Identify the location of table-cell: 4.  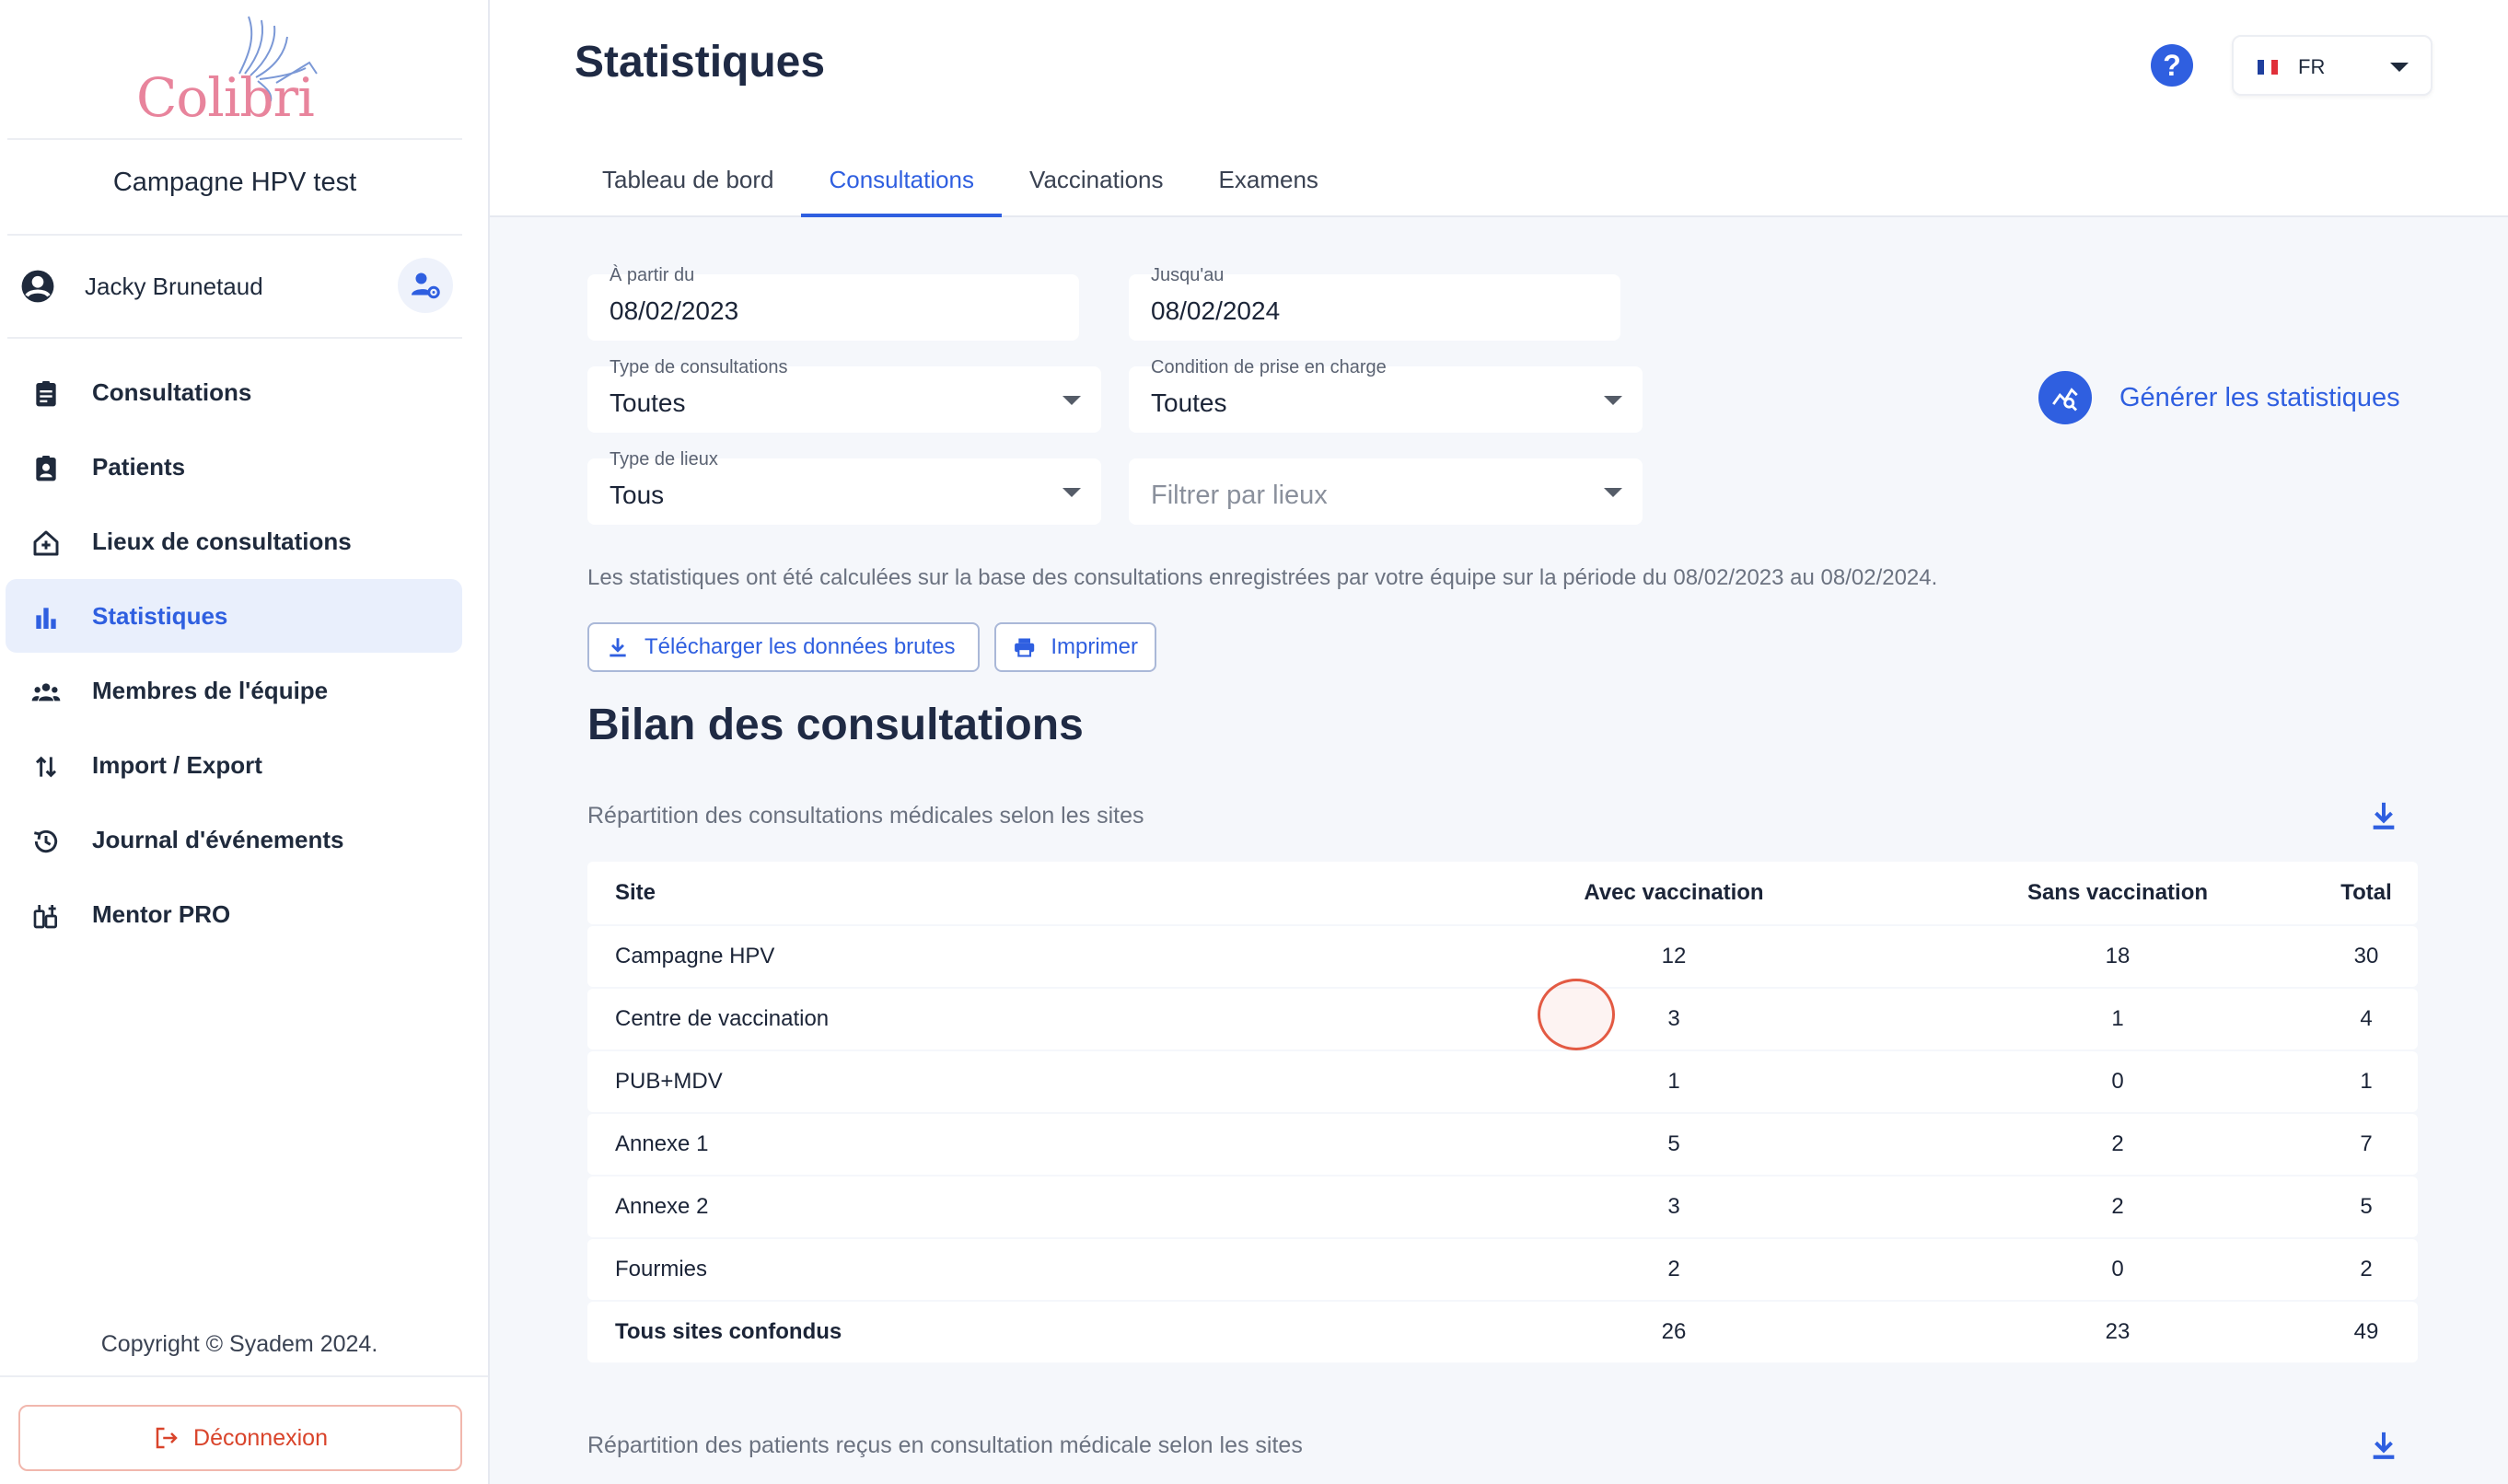
(2367, 1018).